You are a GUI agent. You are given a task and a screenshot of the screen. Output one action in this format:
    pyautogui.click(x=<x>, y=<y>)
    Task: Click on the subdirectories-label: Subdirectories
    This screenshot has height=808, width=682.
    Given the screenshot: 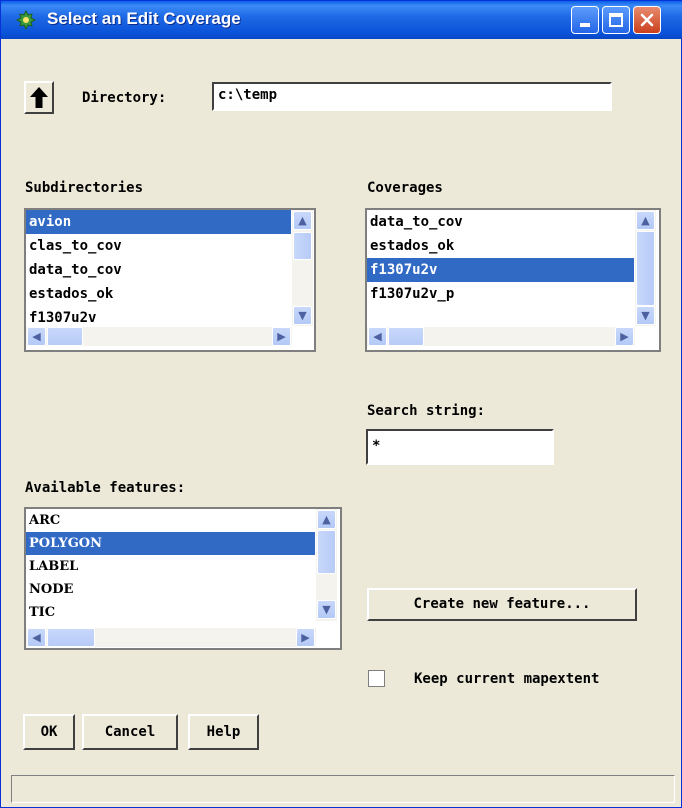 What is the action you would take?
    pyautogui.click(x=84, y=188)
    